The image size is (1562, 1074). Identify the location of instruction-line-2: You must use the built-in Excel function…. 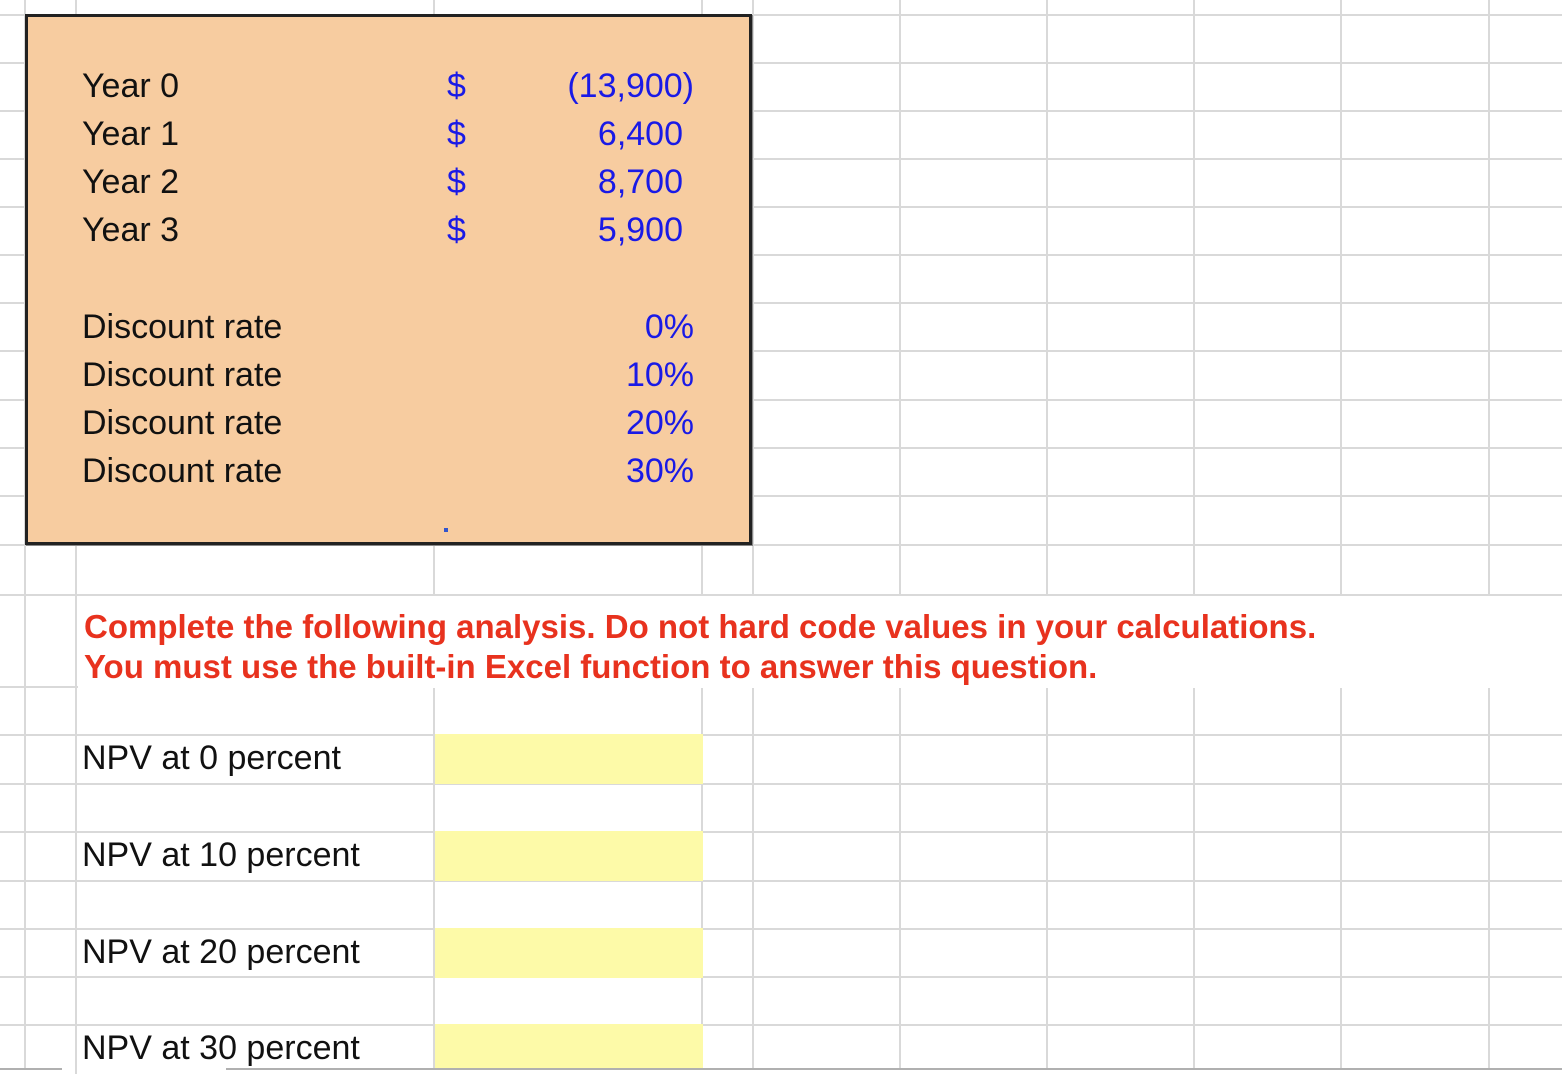
(591, 666).